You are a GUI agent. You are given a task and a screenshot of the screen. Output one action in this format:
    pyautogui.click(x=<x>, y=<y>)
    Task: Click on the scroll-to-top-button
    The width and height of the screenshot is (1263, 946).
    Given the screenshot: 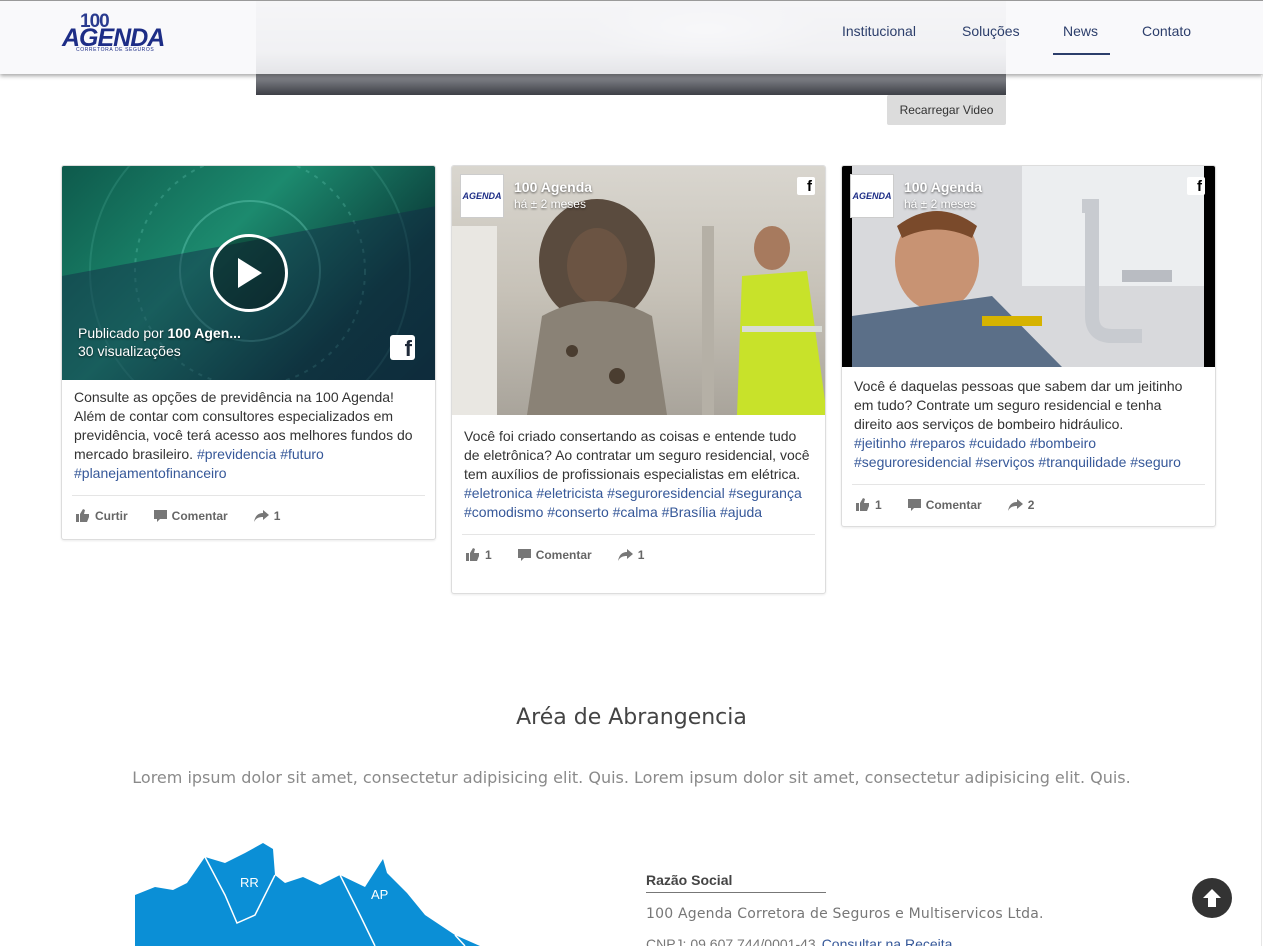 What is the action you would take?
    pyautogui.click(x=1212, y=898)
    